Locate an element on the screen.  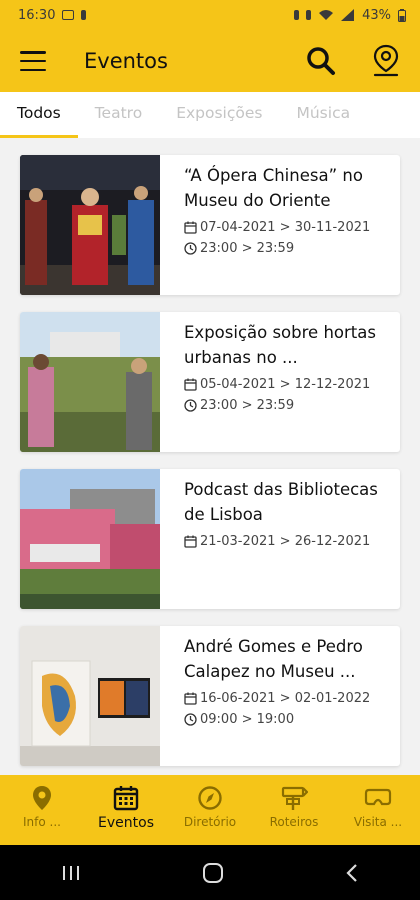
event-dates: 16-06-2021 > 02-01-2022 is located at coordinates (285, 698).